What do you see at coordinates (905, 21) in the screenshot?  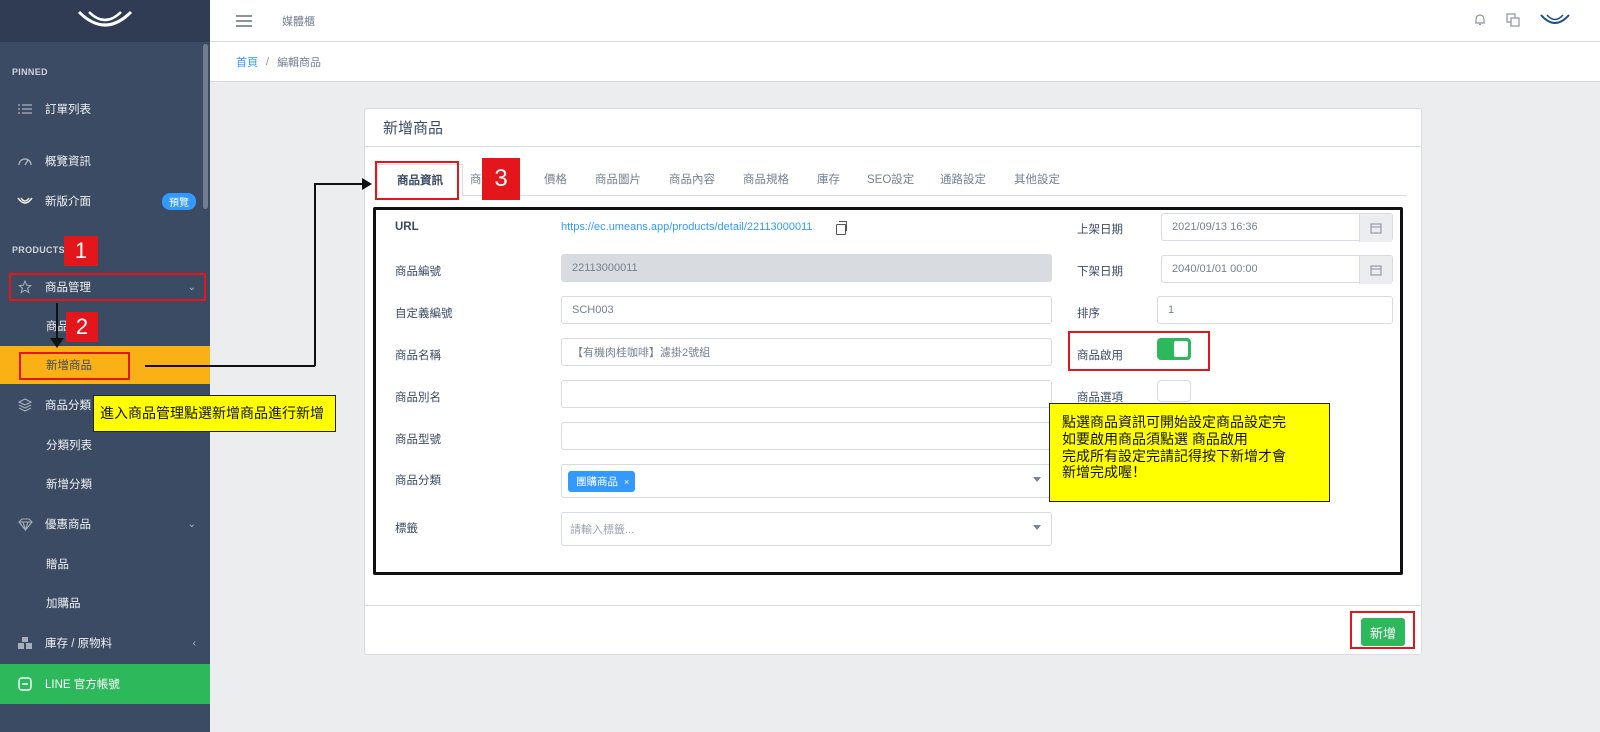 I see `top-header: 媒體櫃` at bounding box center [905, 21].